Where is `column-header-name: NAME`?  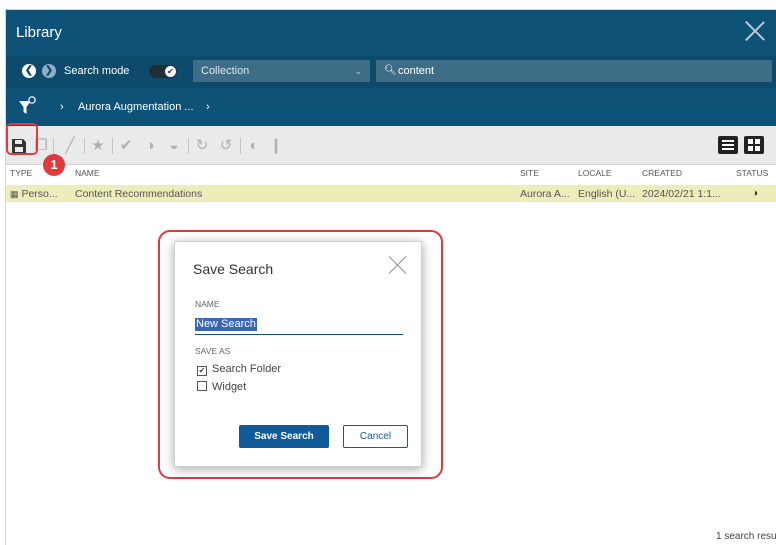 column-header-name: NAME is located at coordinates (87, 173).